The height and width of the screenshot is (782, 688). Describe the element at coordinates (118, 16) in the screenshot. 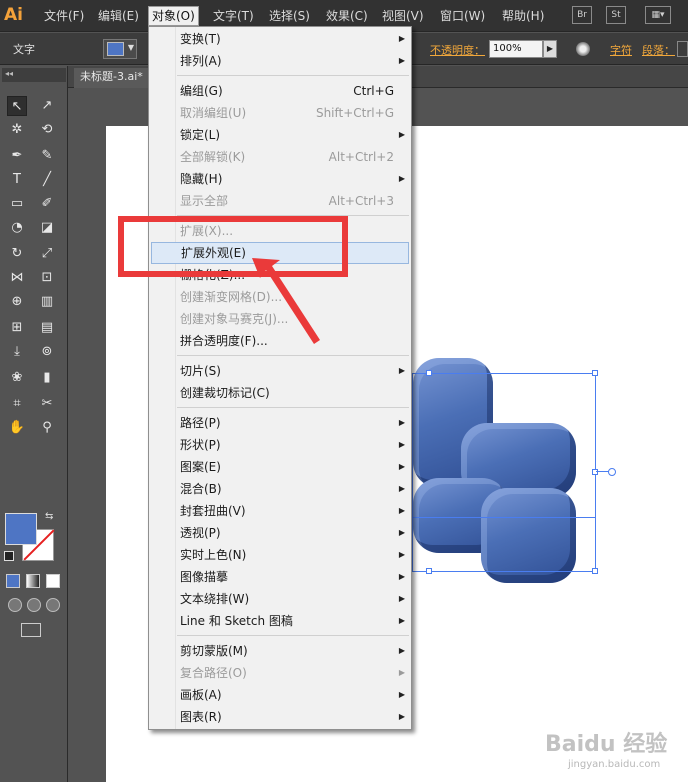

I see `menu-edit: 编辑(E)` at that location.